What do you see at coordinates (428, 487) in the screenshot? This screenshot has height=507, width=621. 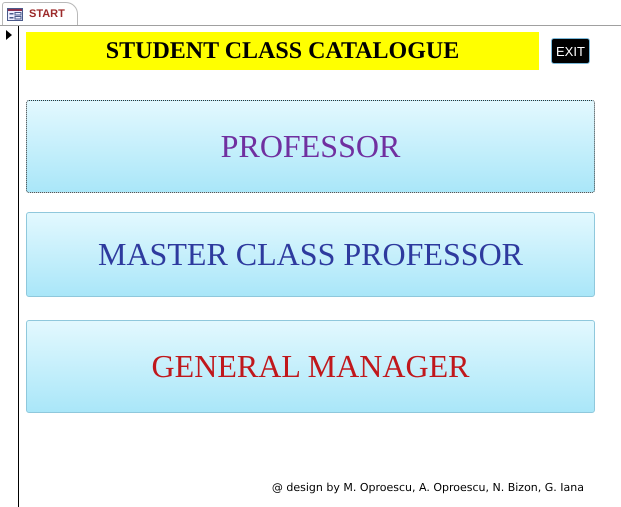 I see `credits-text: @ design by M. Oproescu, A. Oproescu, N. Bizon, G. Iana` at bounding box center [428, 487].